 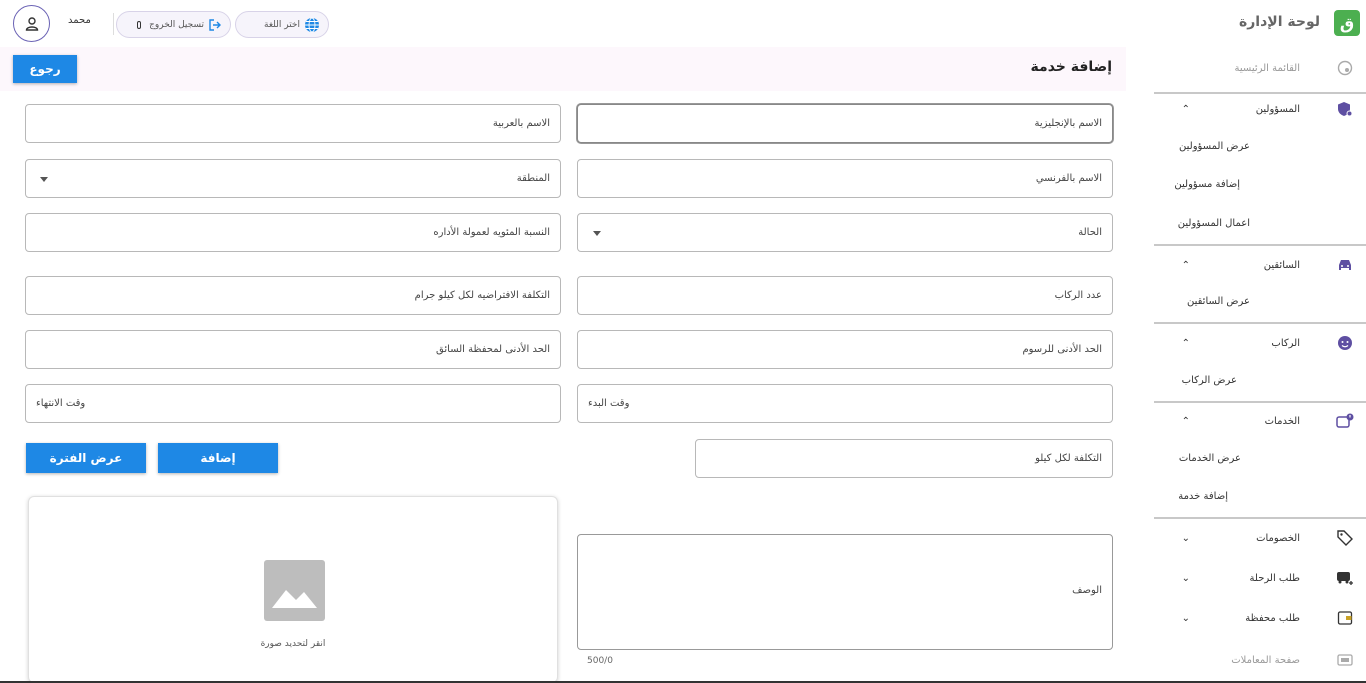 I want to click on sidebar-label-services: الخدمات, so click(x=1282, y=421).